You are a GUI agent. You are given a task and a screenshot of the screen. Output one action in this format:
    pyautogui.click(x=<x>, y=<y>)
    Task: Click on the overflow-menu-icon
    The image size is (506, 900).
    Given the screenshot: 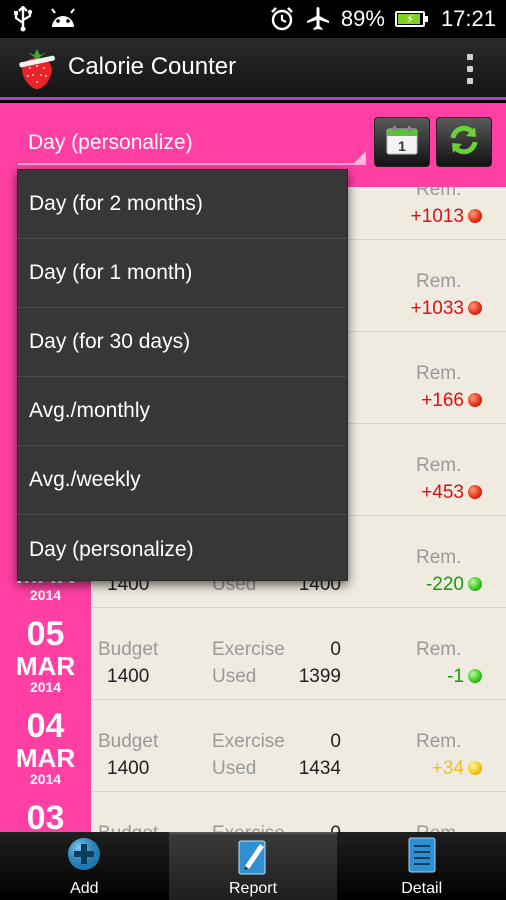 What is the action you would take?
    pyautogui.click(x=470, y=69)
    